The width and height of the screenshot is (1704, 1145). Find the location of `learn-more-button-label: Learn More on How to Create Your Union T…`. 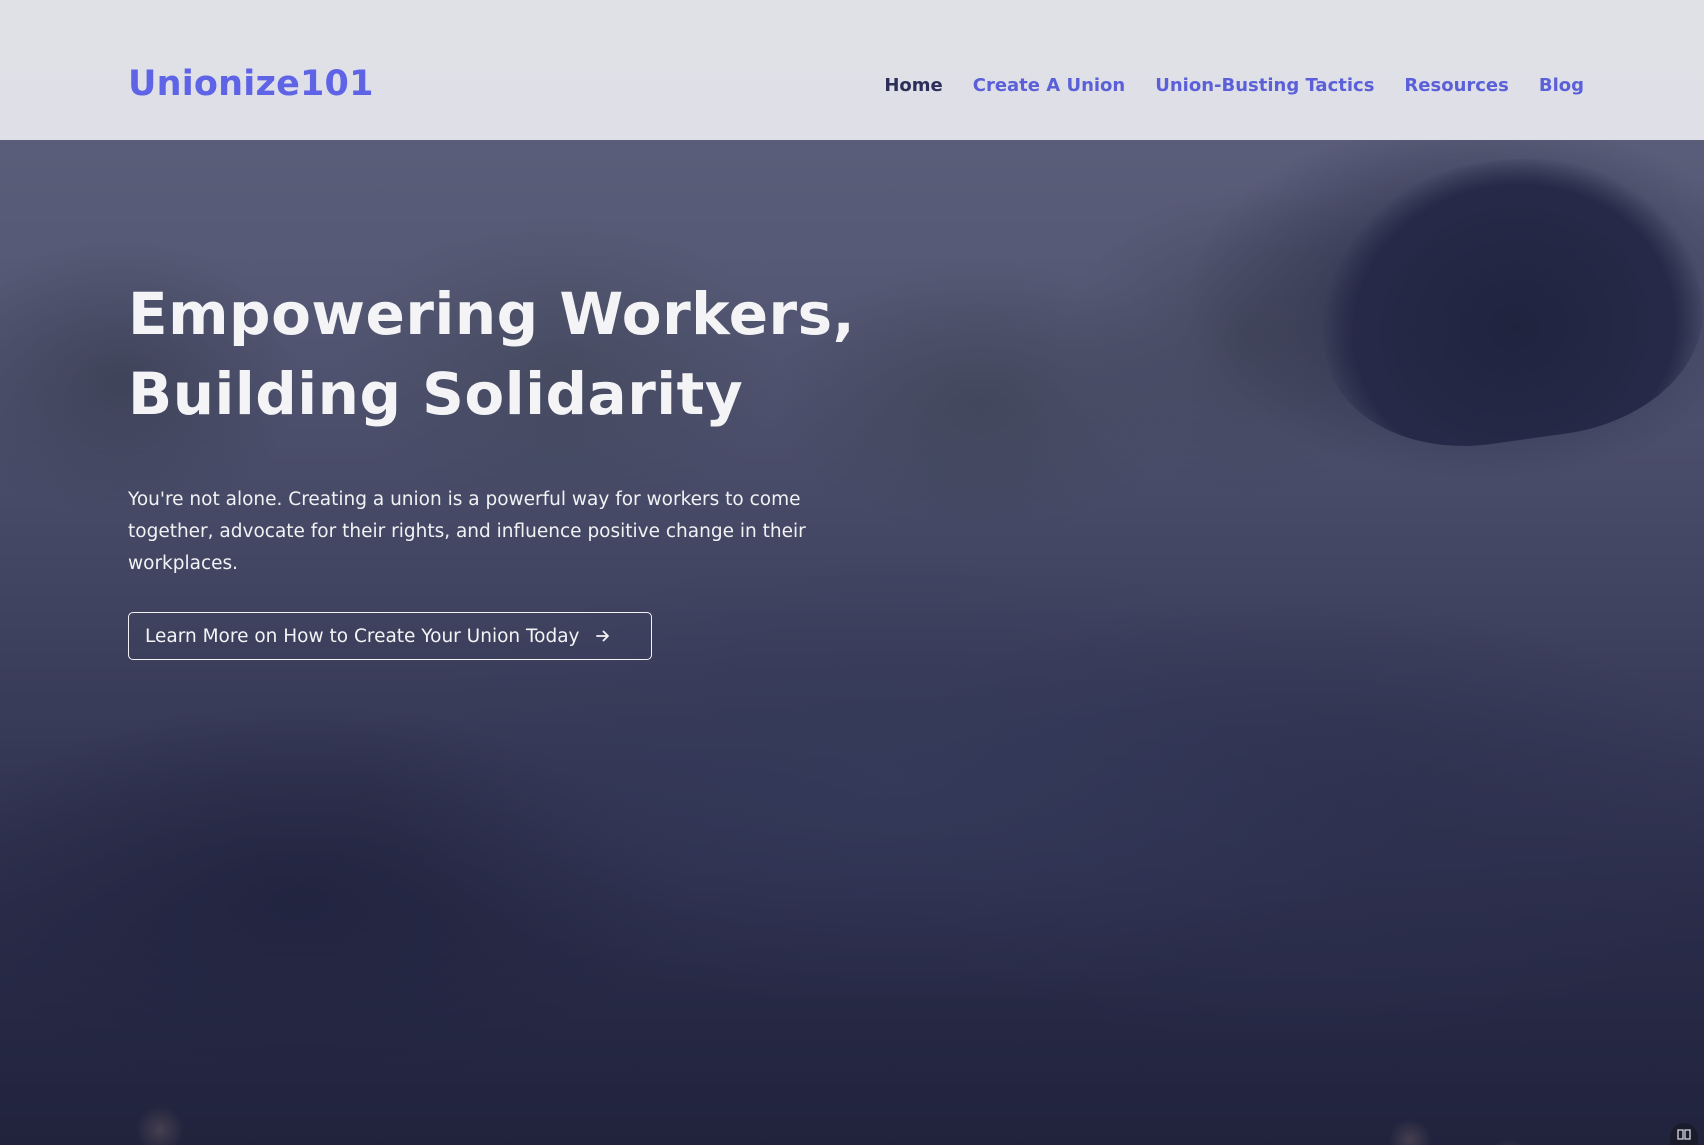

learn-more-button-label: Learn More on How to Create Your Union T… is located at coordinates (362, 636).